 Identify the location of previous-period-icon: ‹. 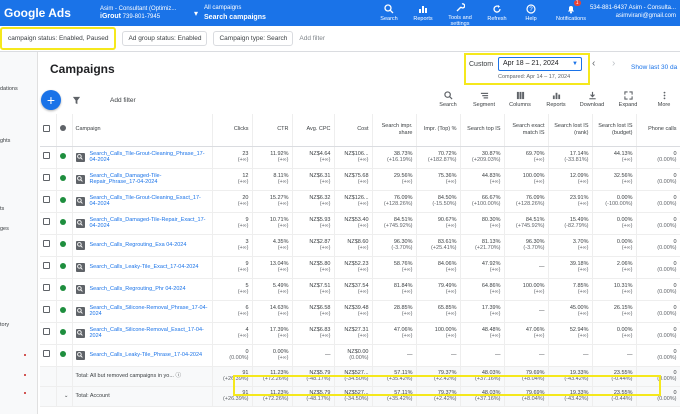
(593, 63).